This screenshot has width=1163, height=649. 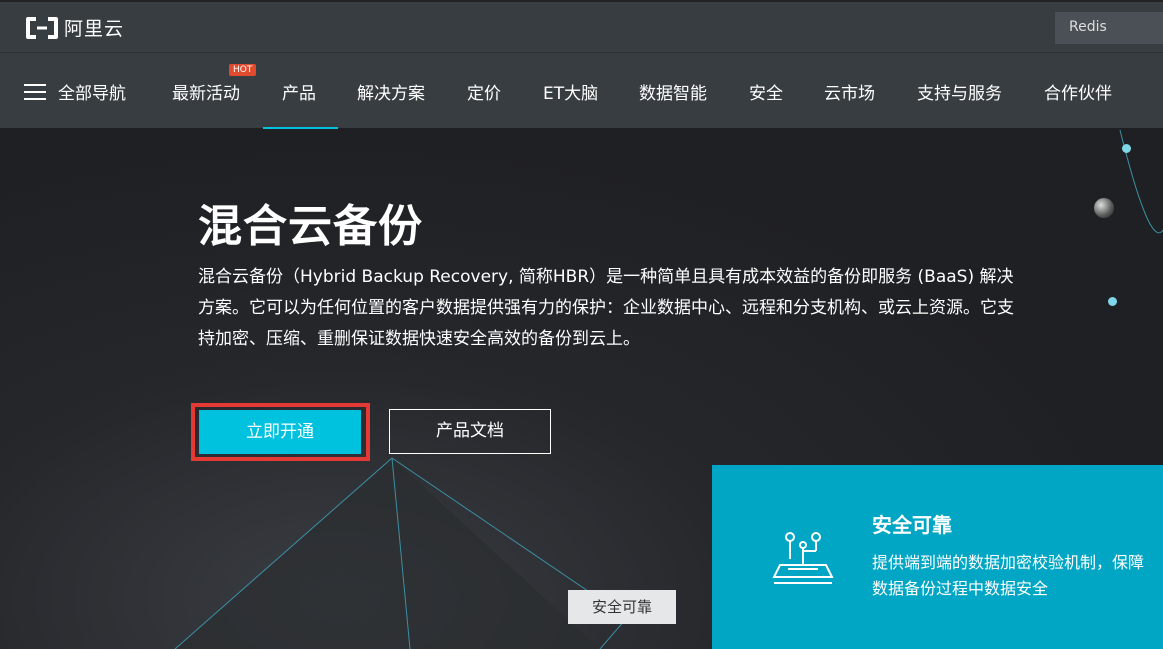 I want to click on feature-text: 提供端到端的数据加密校验机制，保障数据备份过程中数据安全, so click(x=1008, y=575).